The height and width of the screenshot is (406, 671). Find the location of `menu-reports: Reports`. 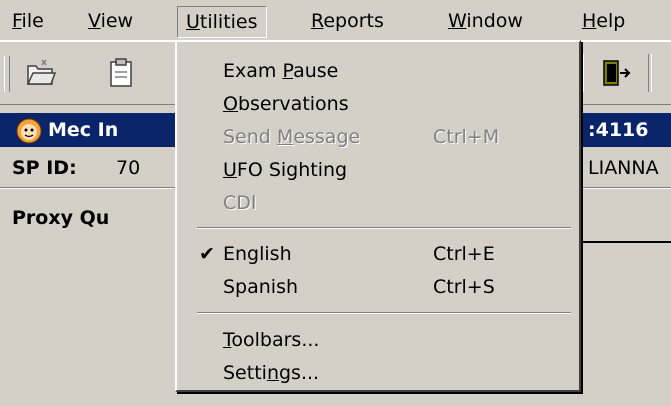

menu-reports: Reports is located at coordinates (347, 21).